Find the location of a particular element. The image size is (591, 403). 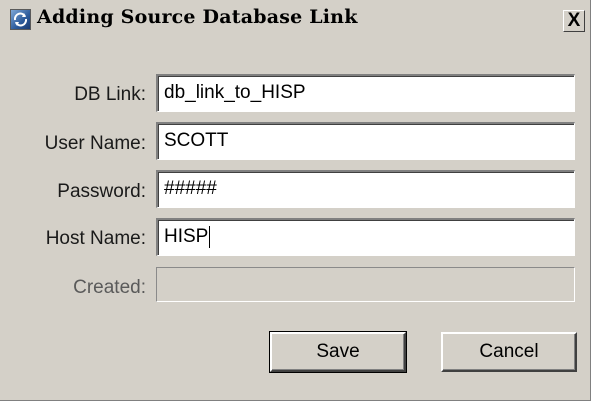

password-value: ##### is located at coordinates (190, 188).